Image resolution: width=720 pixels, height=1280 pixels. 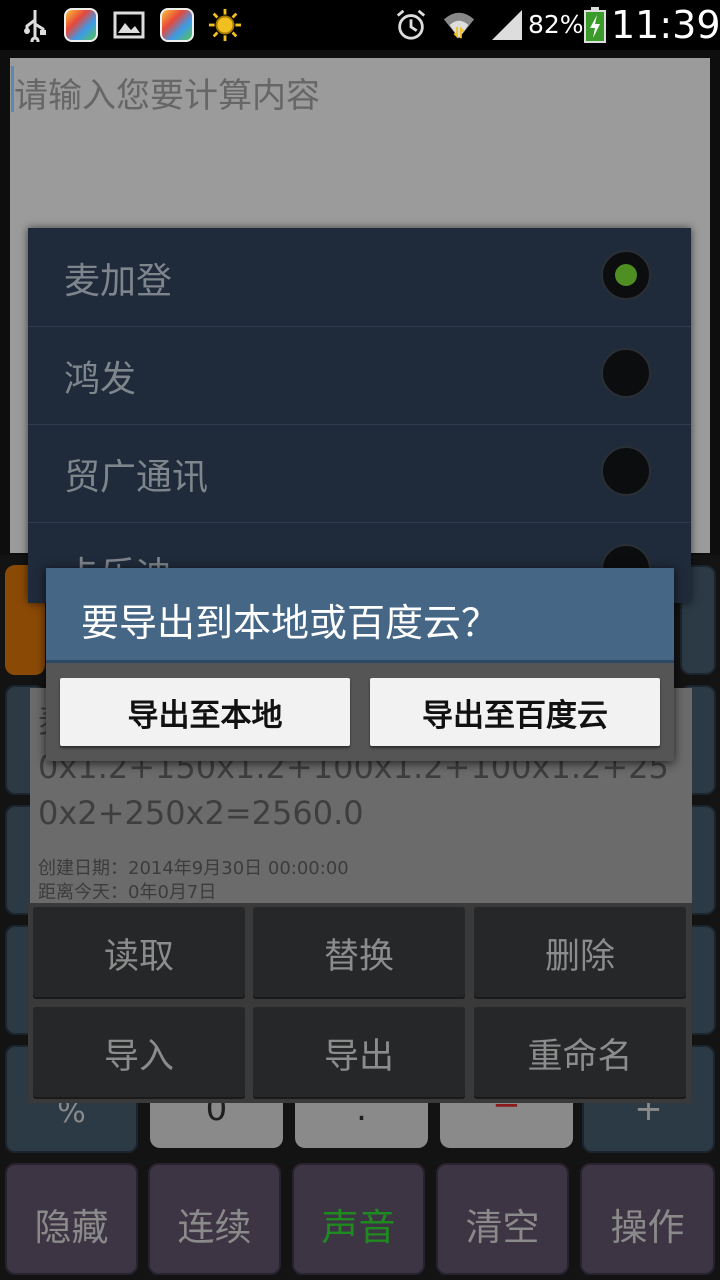 What do you see at coordinates (647, 1219) in the screenshot?
I see `operate-button: 操作` at bounding box center [647, 1219].